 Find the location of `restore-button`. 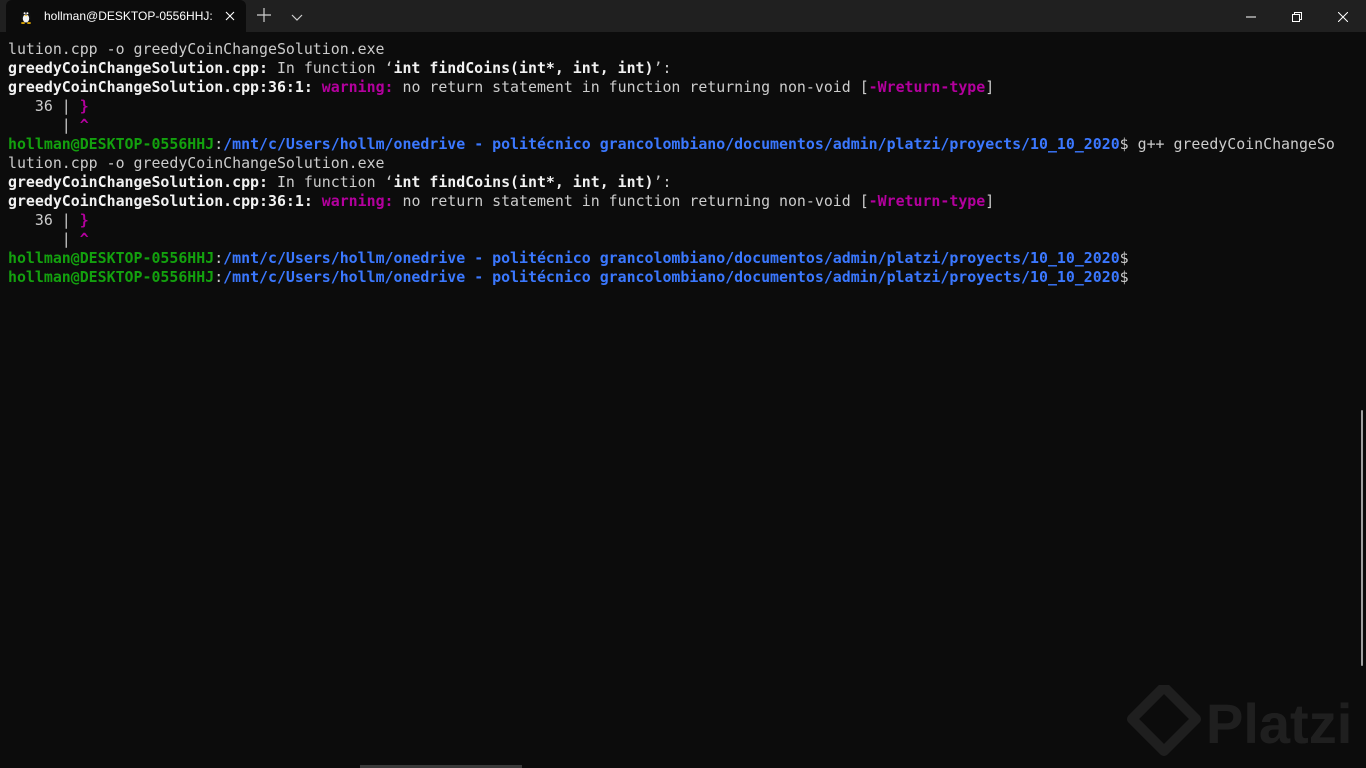

restore-button is located at coordinates (1297, 16).